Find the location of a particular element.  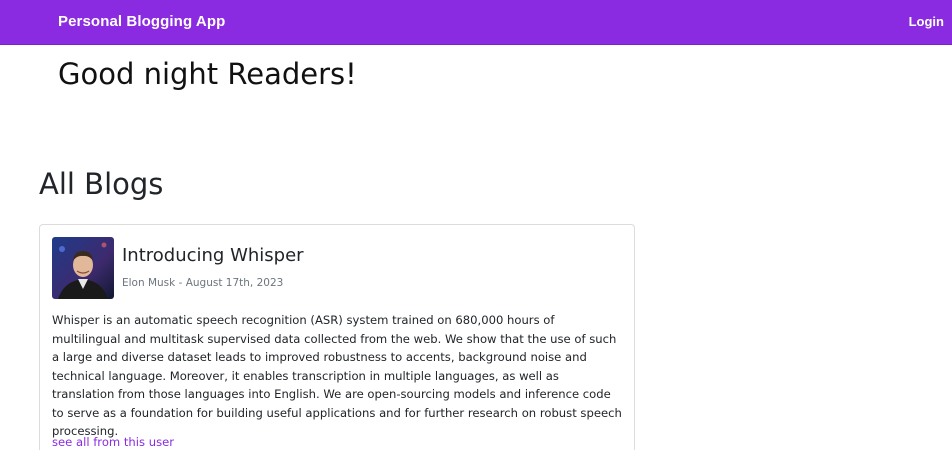

app-brand: Personal Blogging App is located at coordinates (141, 21).